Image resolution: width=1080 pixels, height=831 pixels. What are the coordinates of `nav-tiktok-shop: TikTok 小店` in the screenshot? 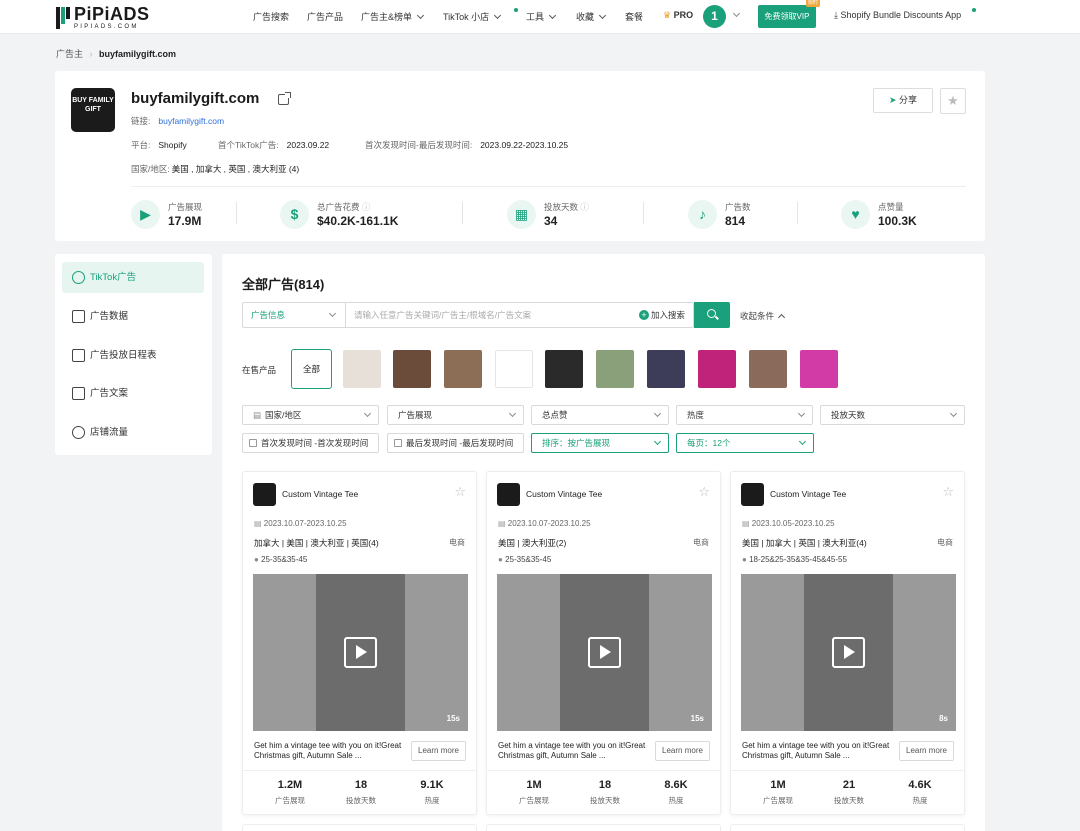 It's located at (472, 16).